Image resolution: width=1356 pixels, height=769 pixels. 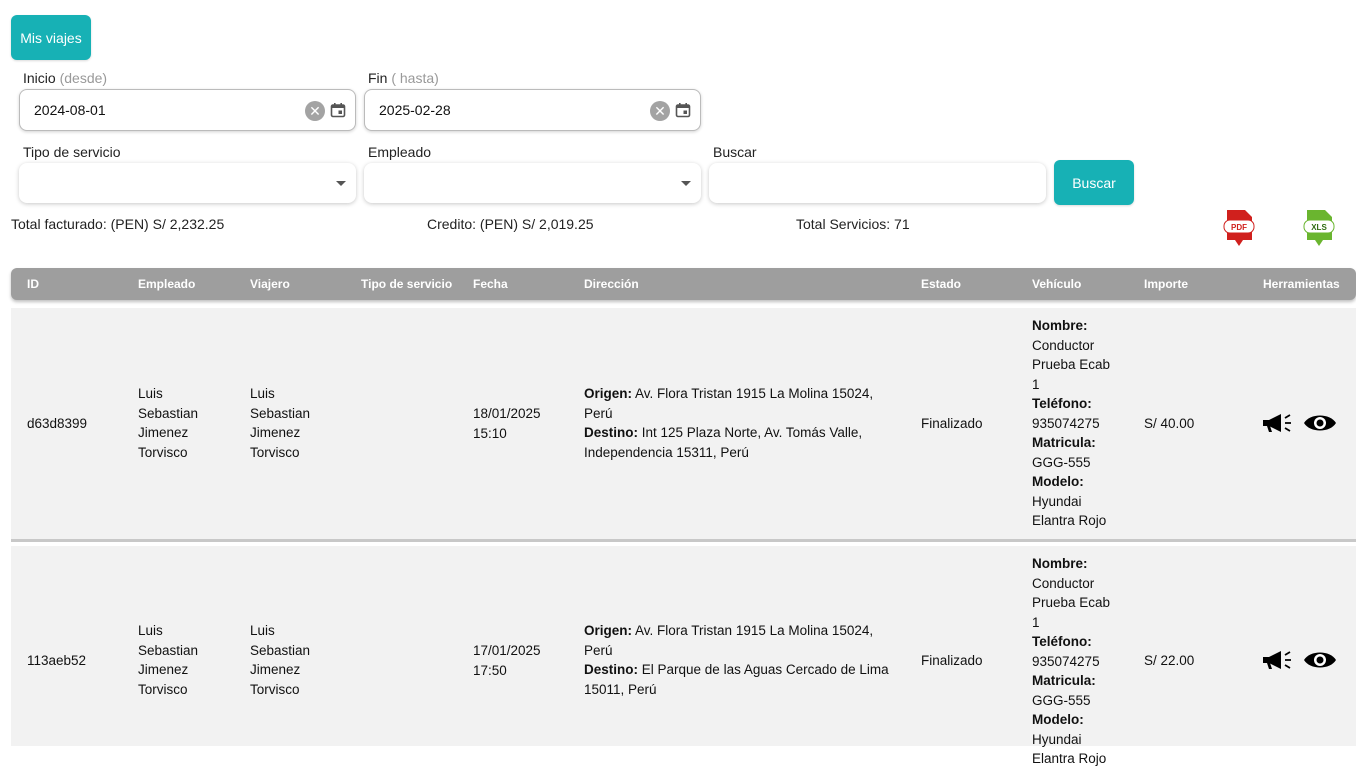 What do you see at coordinates (65, 78) in the screenshot?
I see `inicio-label: Inicio (desde)` at bounding box center [65, 78].